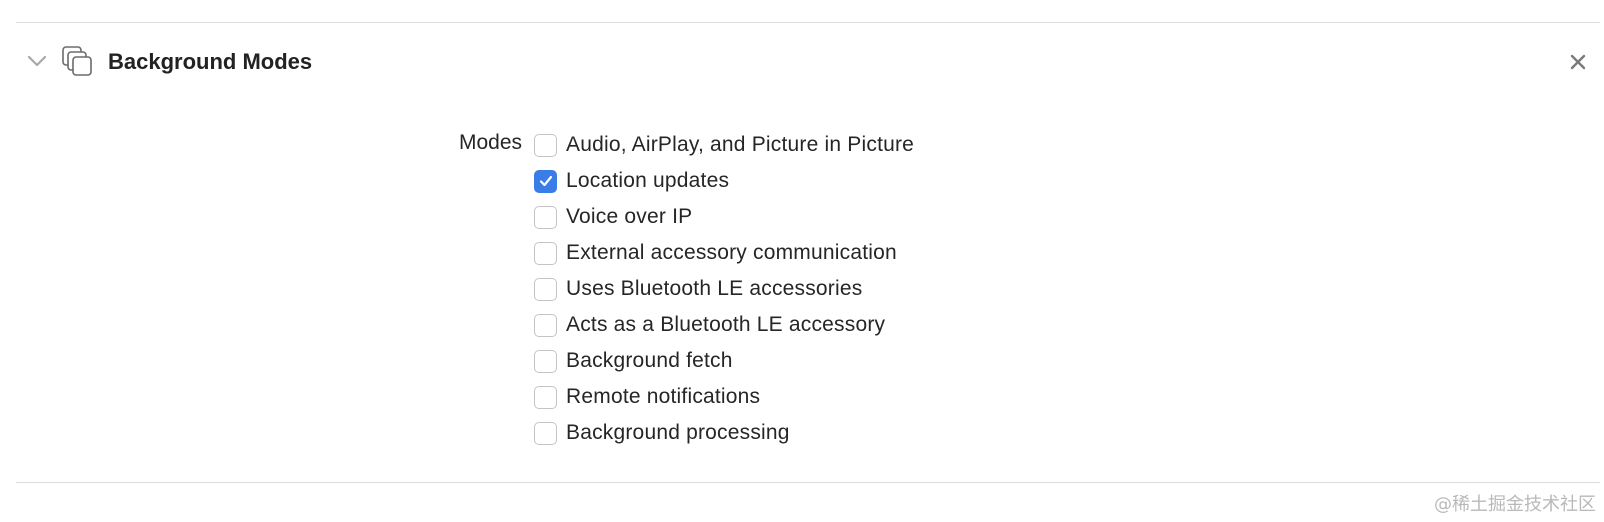 Image resolution: width=1604 pixels, height=522 pixels. I want to click on mode-row: Voice over IP, so click(724, 217).